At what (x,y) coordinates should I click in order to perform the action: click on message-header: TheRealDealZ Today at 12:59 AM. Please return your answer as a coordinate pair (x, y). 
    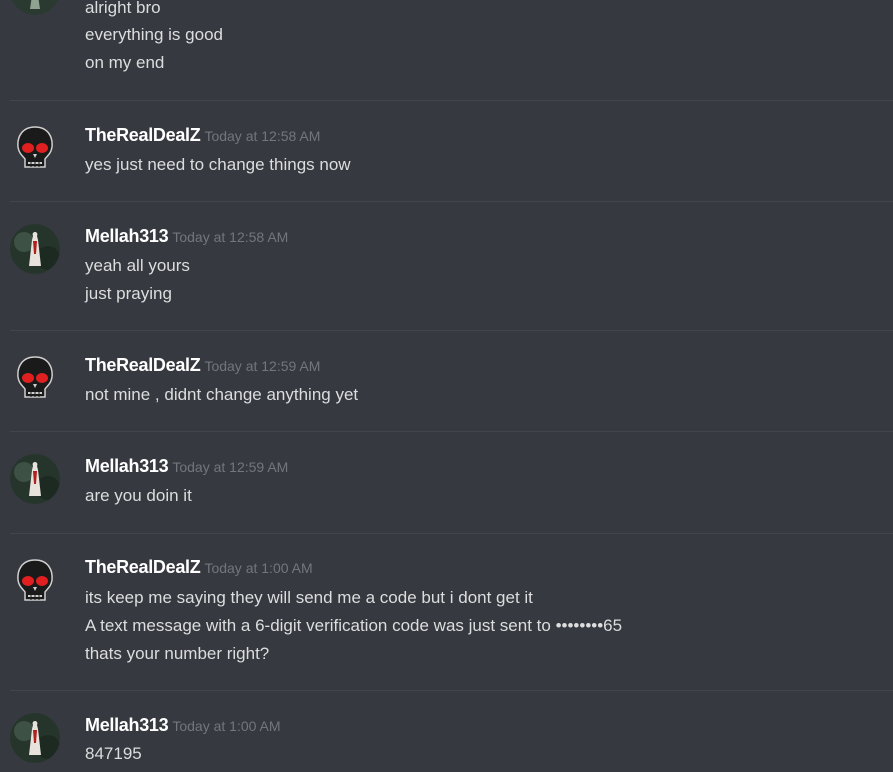
    Looking at the image, I should click on (202, 367).